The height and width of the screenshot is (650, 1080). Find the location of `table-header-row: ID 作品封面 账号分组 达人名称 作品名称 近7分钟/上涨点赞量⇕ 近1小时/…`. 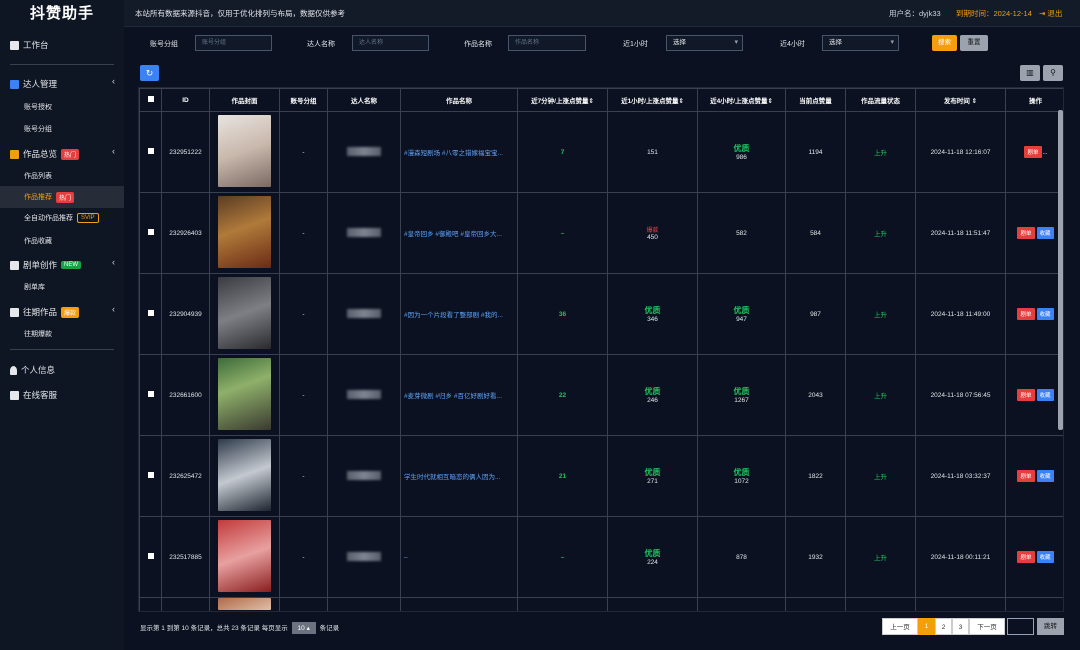

table-header-row: ID 作品封面 账号分组 达人名称 作品名称 近7分钟/上涨点赞量⇕ 近1小时/… is located at coordinates (601, 100).